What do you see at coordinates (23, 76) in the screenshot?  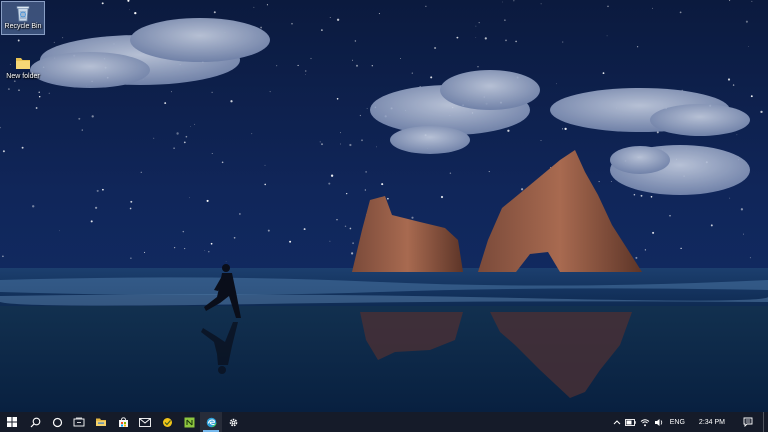 I see `desktop-icon-label: New folder` at bounding box center [23, 76].